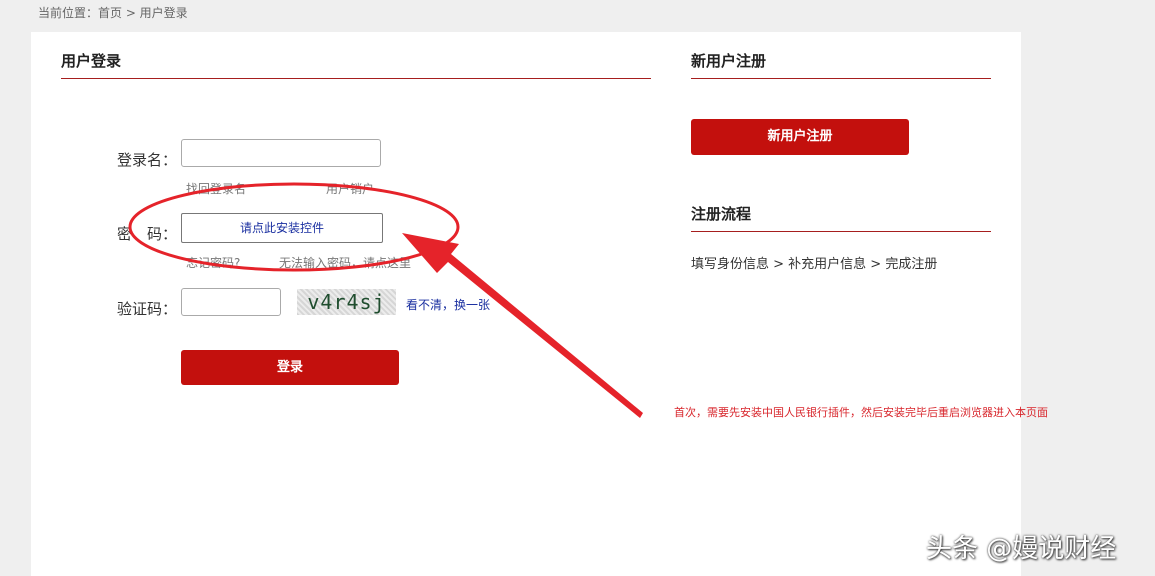  Describe the element at coordinates (1021, 549) in the screenshot. I see `watermark: 头条 @嫚说财经` at that location.